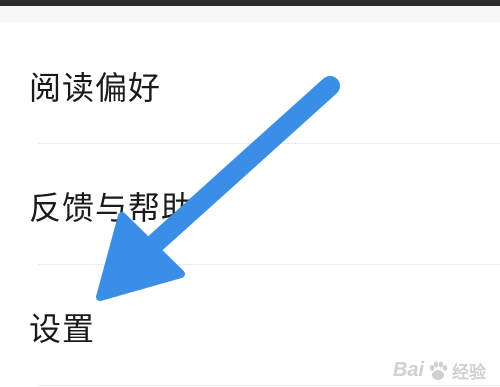  I want to click on baidu-paw-icon, so click(438, 370).